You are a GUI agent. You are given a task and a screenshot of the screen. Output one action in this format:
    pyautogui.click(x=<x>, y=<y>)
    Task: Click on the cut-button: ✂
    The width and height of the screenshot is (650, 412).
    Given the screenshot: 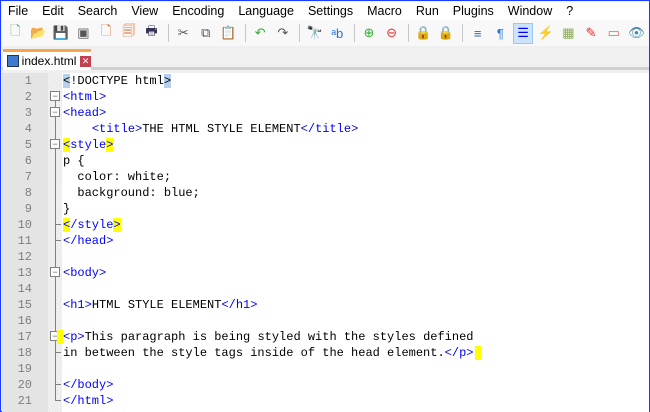 What is the action you would take?
    pyautogui.click(x=183, y=33)
    